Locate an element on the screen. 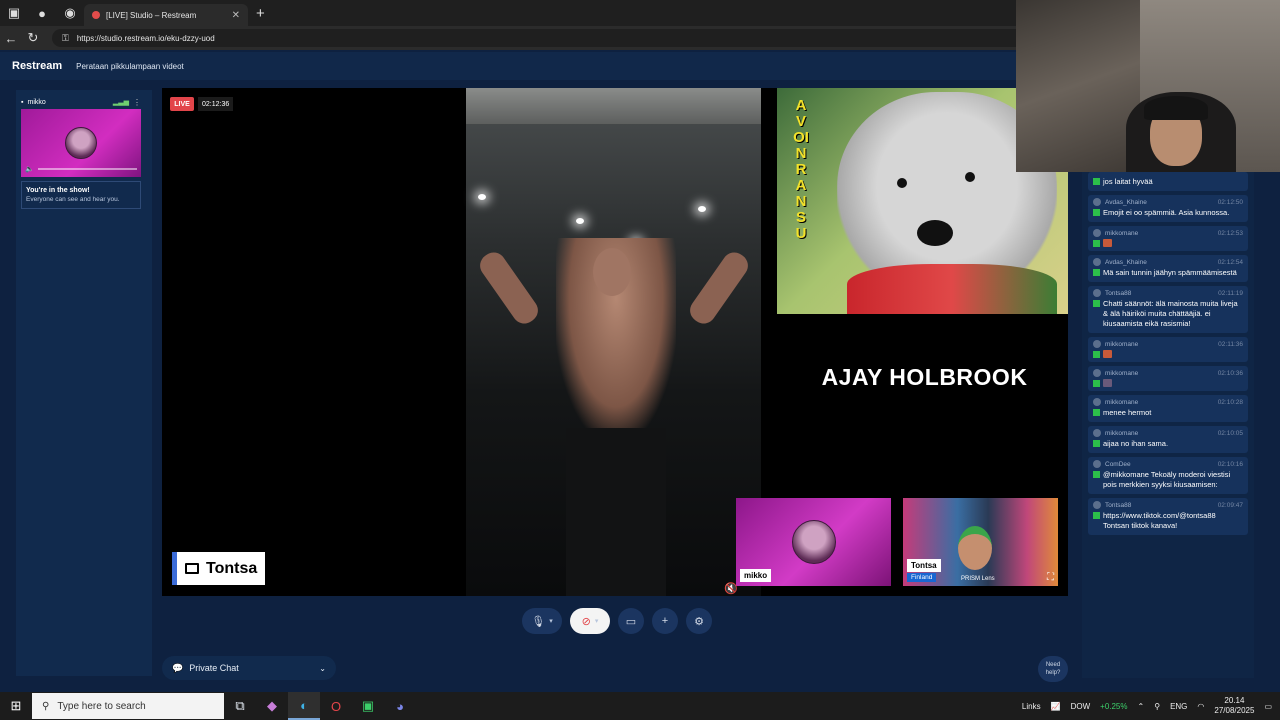  browser-tab-restream: [LIVE] Studio – Restream ✕ is located at coordinates (166, 15).